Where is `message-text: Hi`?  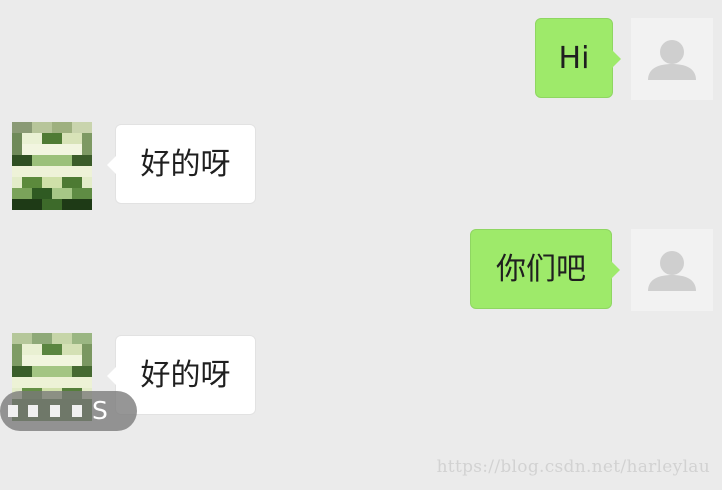 message-text: Hi is located at coordinates (574, 58).